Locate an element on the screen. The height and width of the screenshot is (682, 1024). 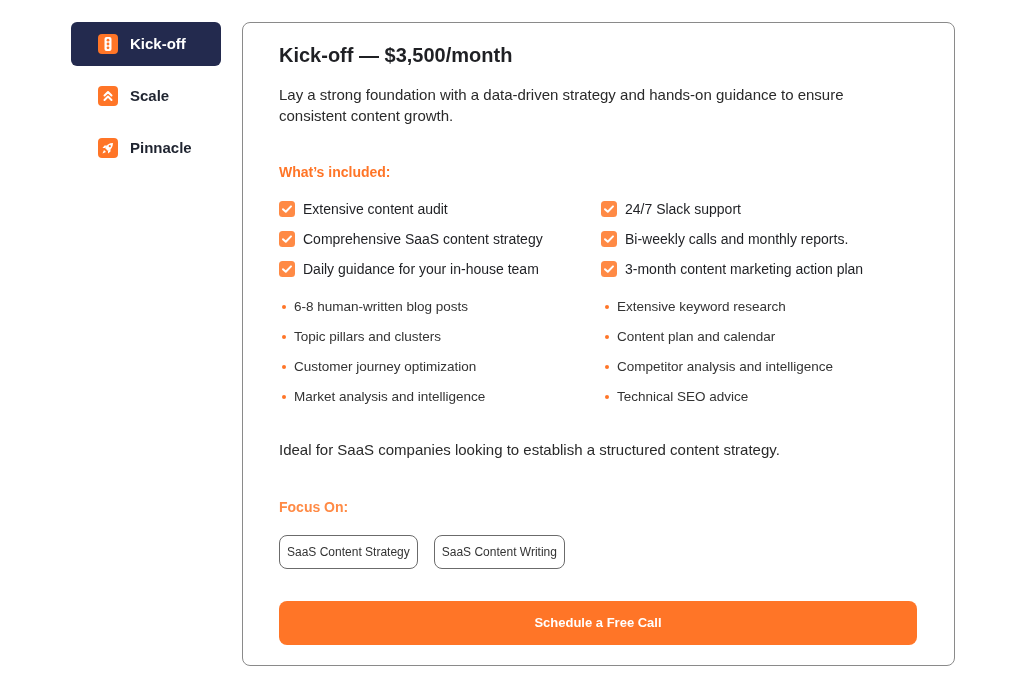
feature-text: Comprehensive SaaS content strategy is located at coordinates (423, 239).